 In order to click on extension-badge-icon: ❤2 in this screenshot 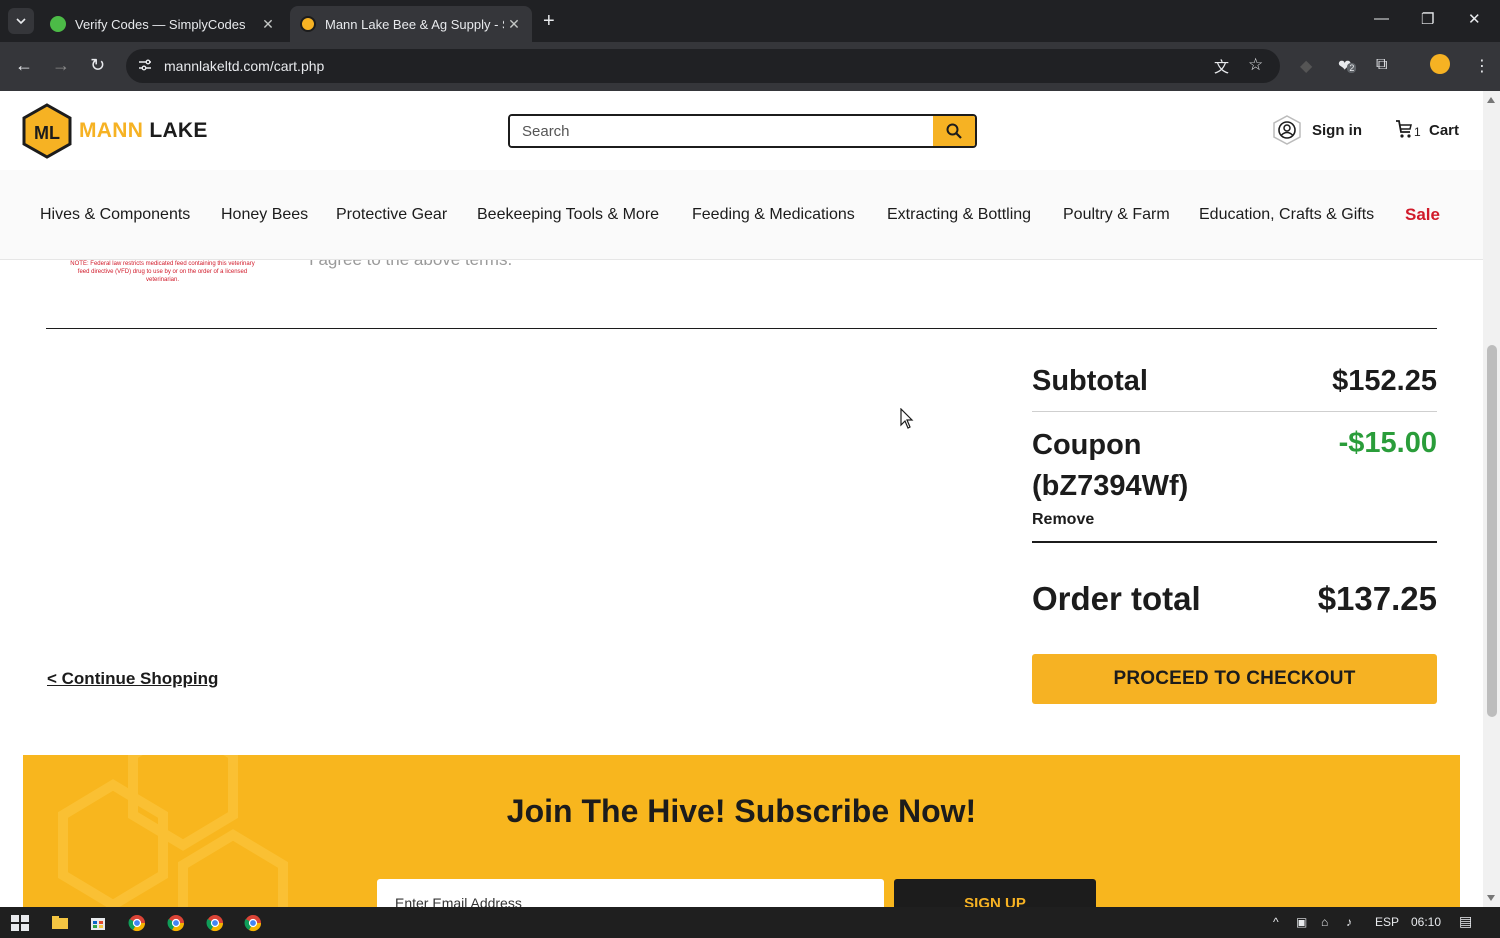, I will do `click(1347, 66)`.